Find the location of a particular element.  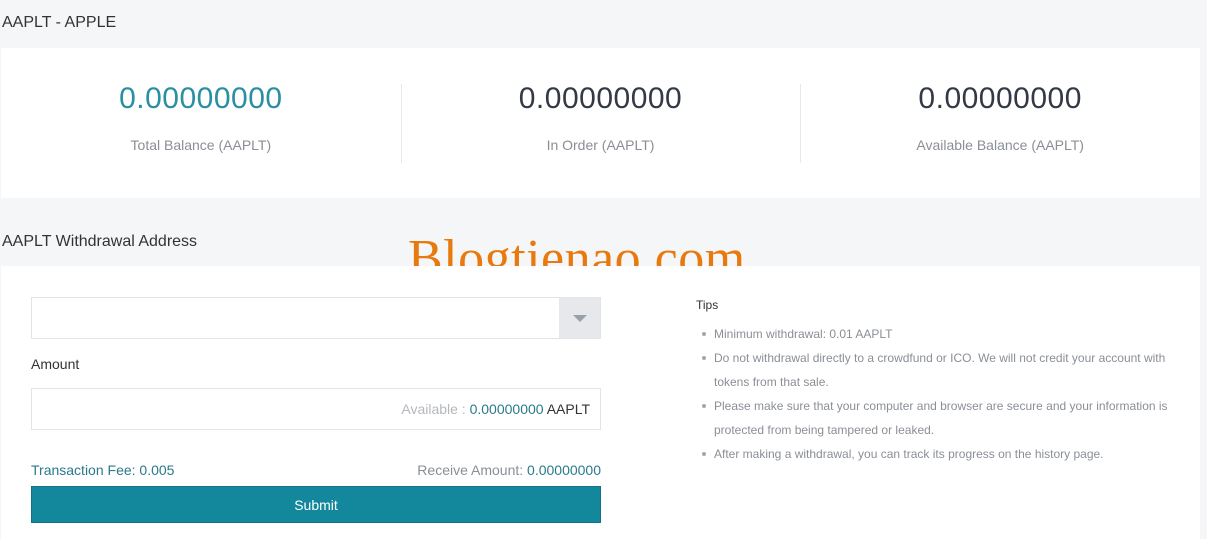

submit-button: Submit is located at coordinates (316, 504).